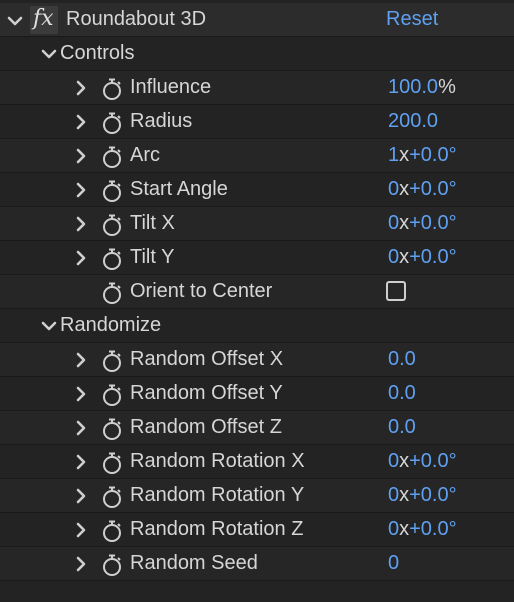 This screenshot has width=514, height=602. What do you see at coordinates (171, 87) in the screenshot?
I see `property-name: Influence` at bounding box center [171, 87].